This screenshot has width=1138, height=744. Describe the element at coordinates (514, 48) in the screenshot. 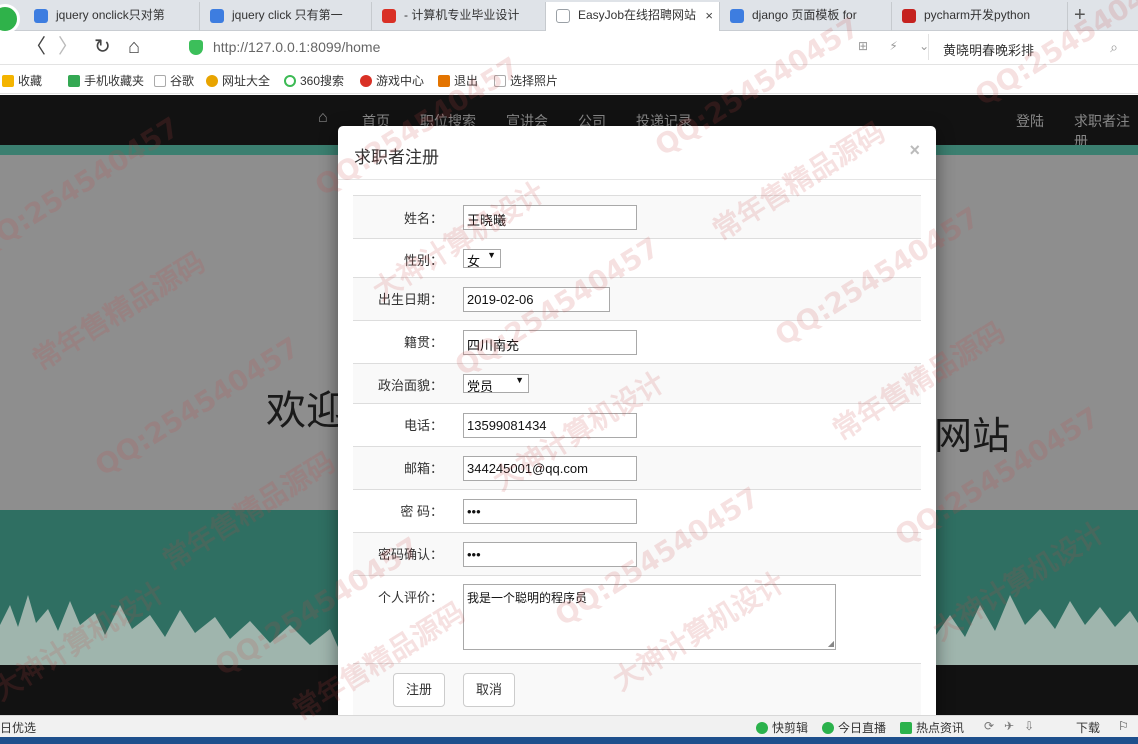

I see `address-bar: http://127.0.0.1:8099/home` at that location.